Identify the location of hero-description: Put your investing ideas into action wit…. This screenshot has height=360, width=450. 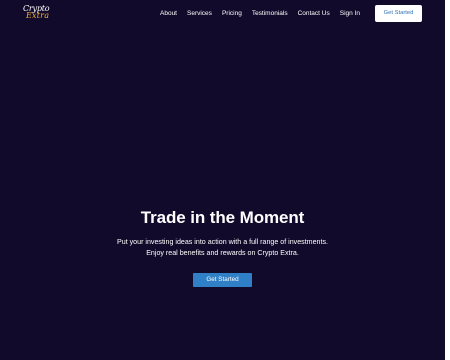
(222, 248).